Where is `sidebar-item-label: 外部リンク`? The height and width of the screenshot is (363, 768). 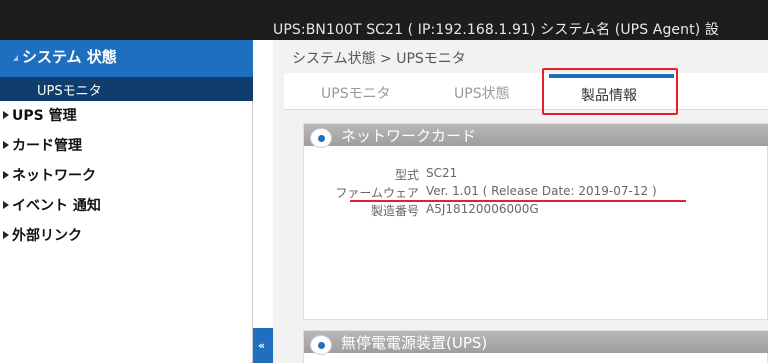
sidebar-item-label: 外部リンク is located at coordinates (47, 236).